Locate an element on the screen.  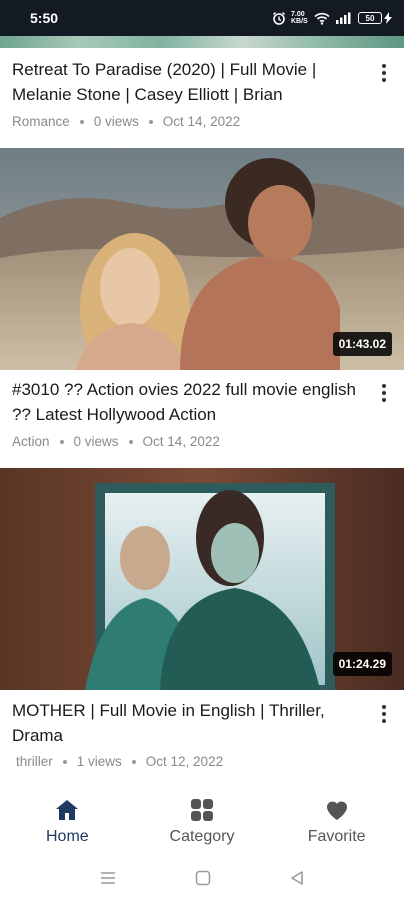
home-button-icon is located at coordinates (203, 878).